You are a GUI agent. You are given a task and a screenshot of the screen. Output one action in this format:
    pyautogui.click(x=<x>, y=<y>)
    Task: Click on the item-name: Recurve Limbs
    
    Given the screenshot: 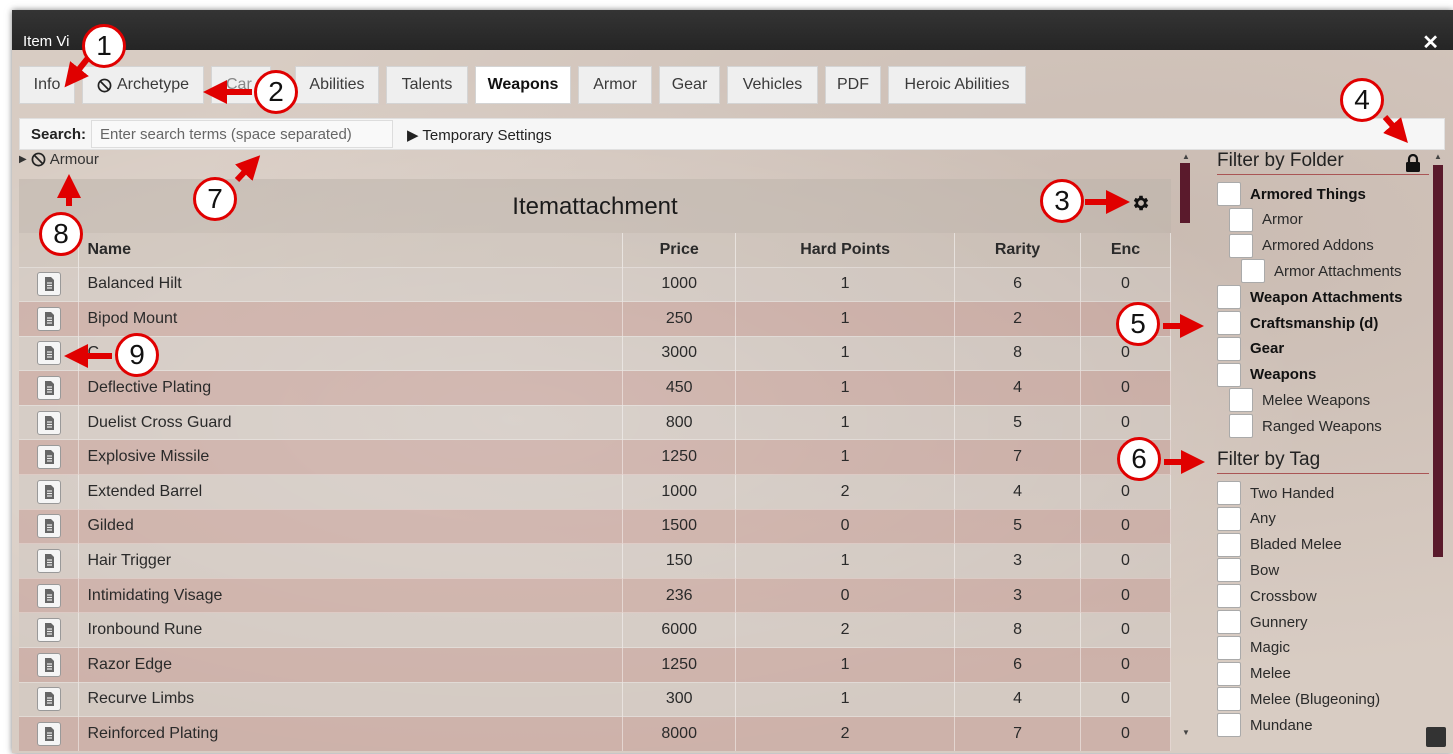 What is the action you would take?
    pyautogui.click(x=351, y=699)
    